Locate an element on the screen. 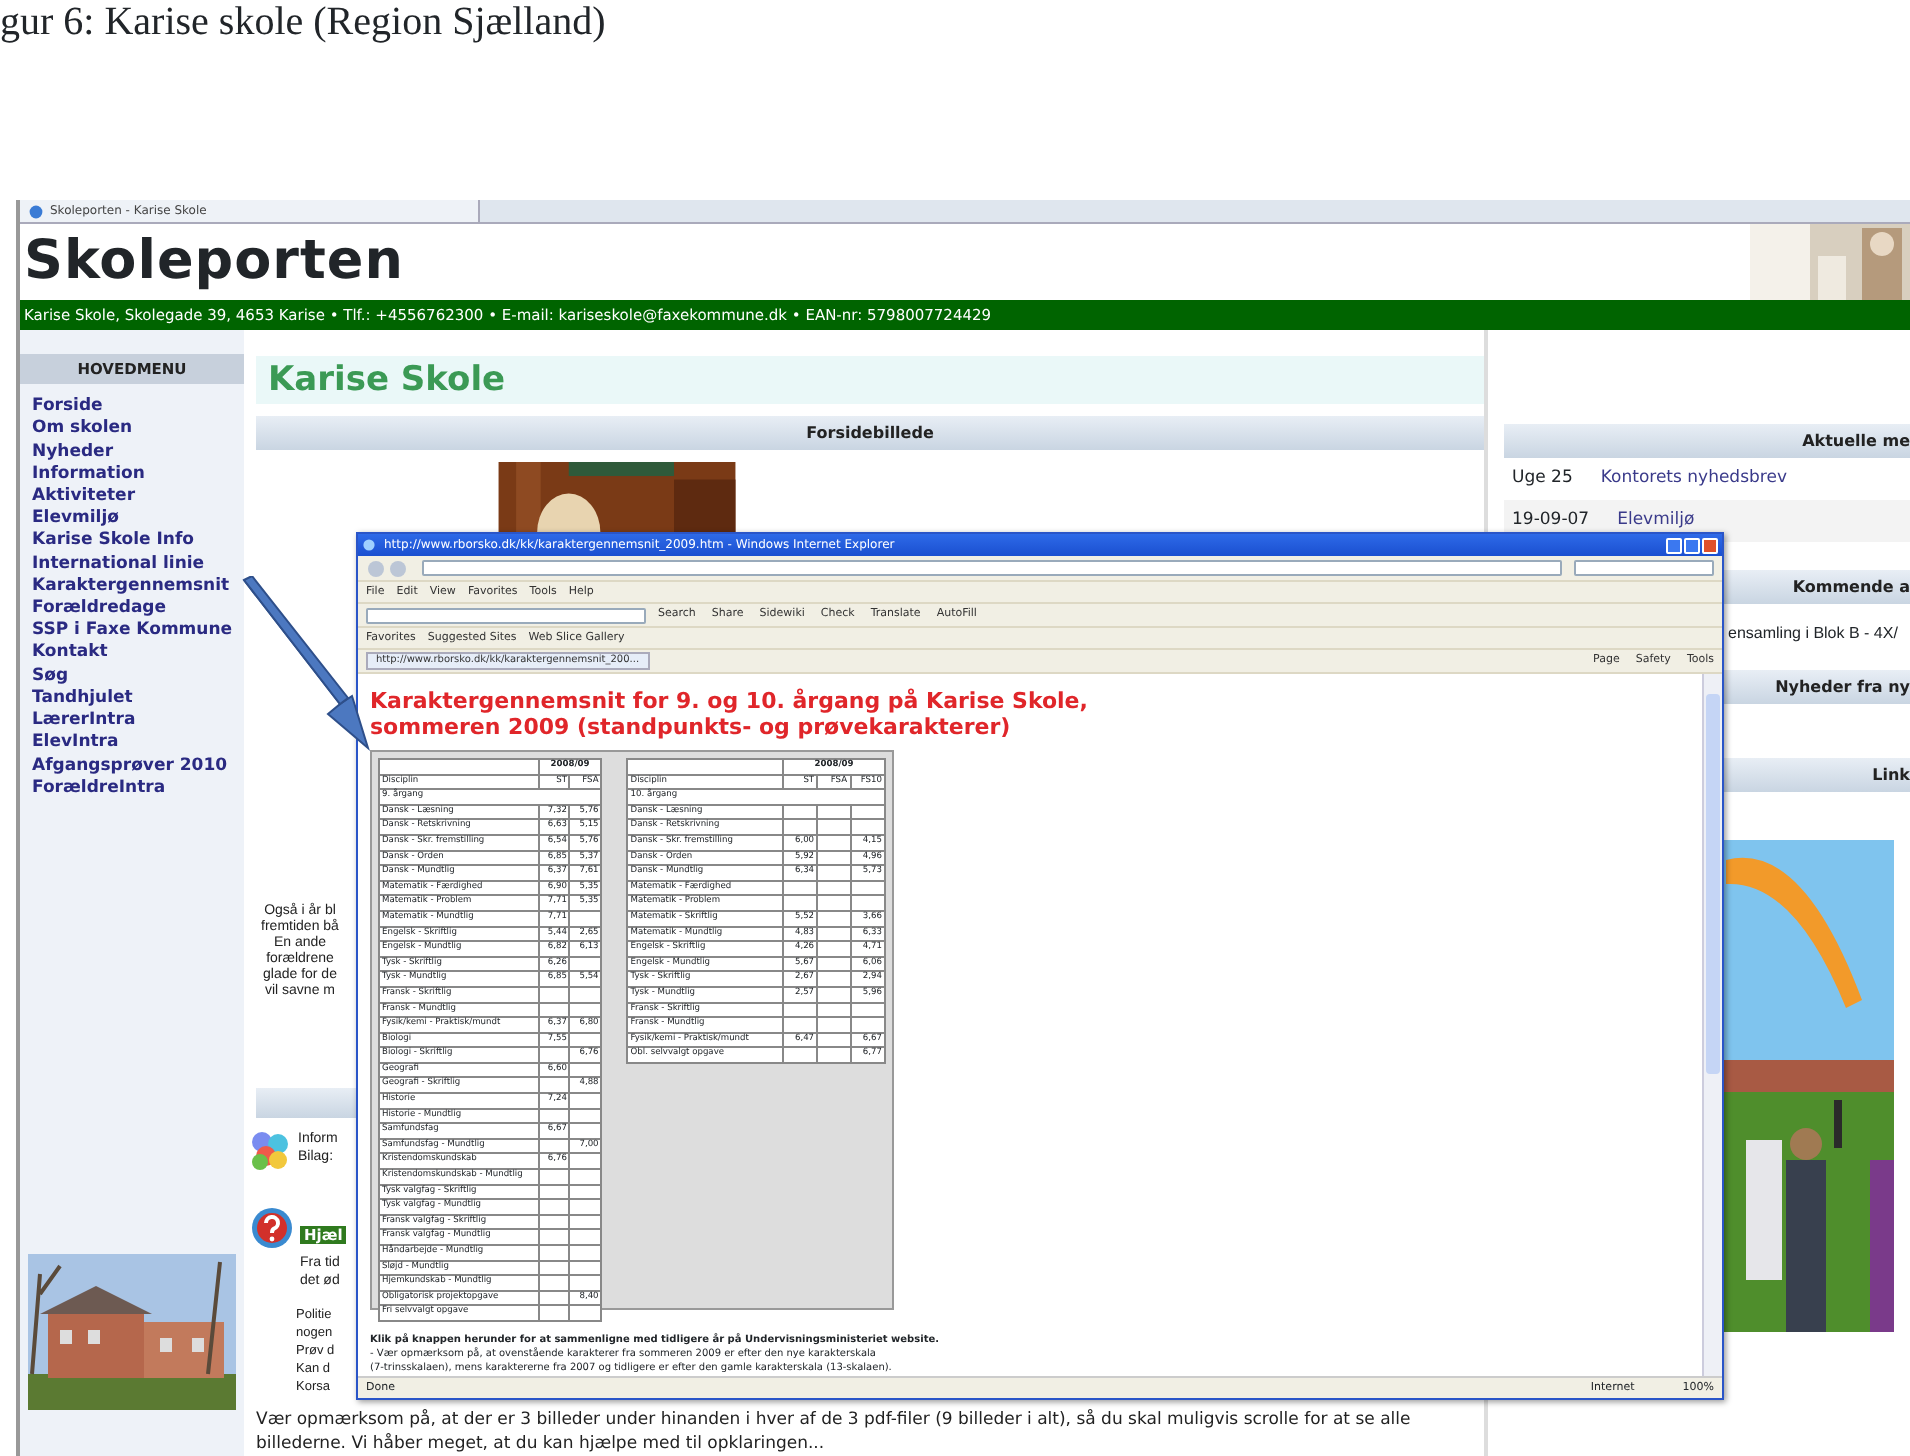 The height and width of the screenshot is (1456, 1910). news-date: 19-09-07 is located at coordinates (1551, 520).